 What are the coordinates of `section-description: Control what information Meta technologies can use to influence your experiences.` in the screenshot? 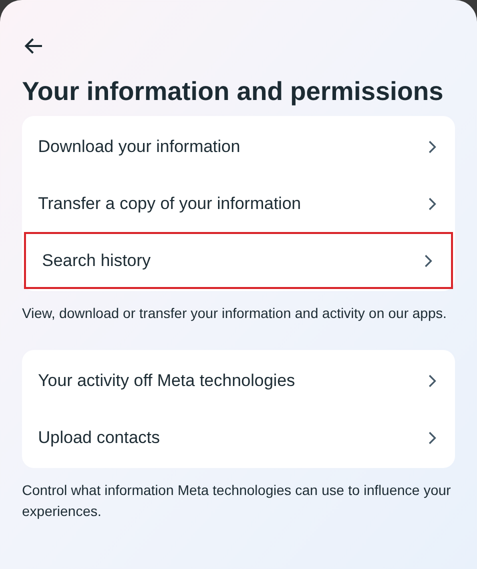 It's located at (237, 501).